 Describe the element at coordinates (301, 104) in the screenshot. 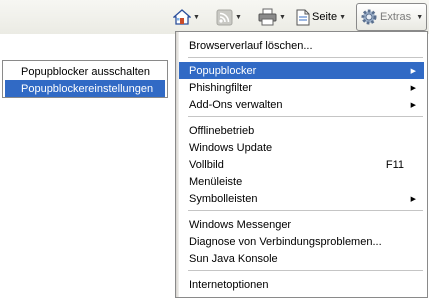

I see `menu-item-manage-addons: Add-Ons verwalten ▶` at that location.